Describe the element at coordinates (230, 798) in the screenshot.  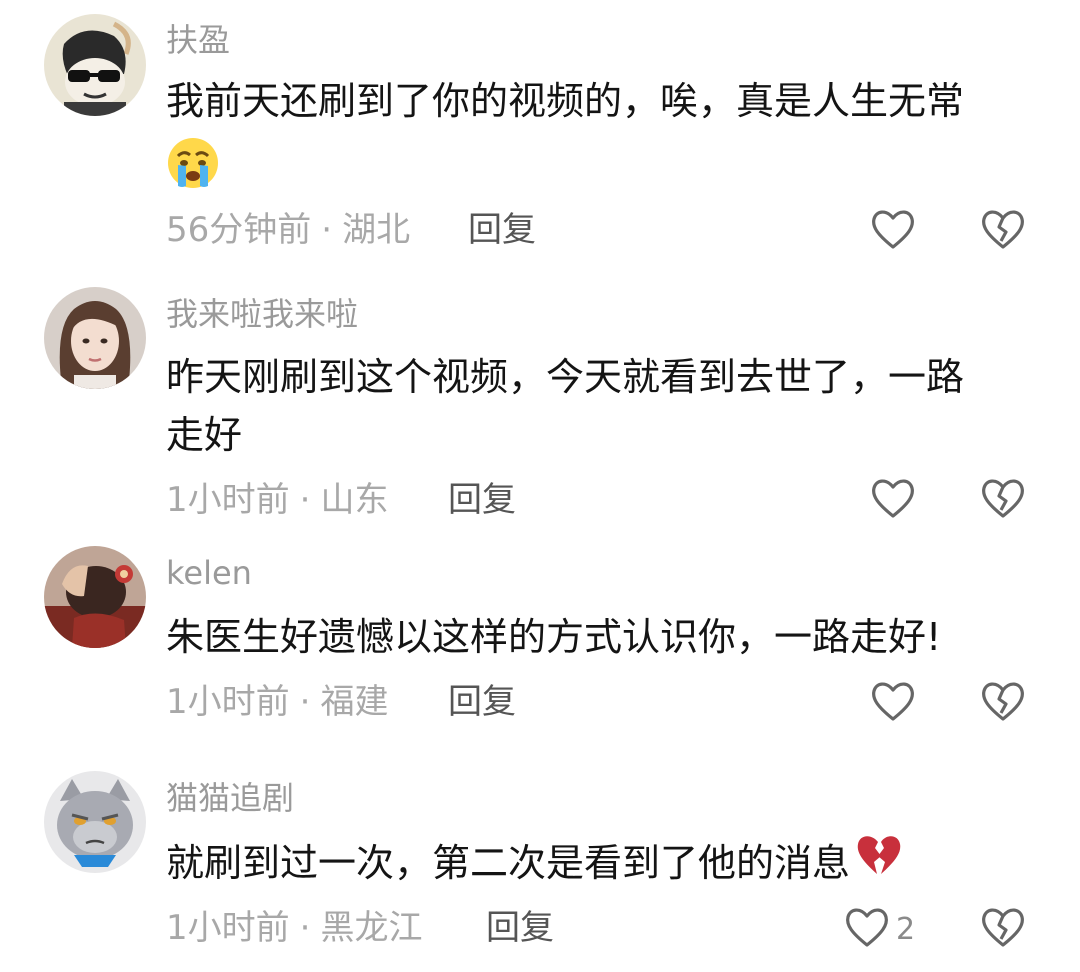
I see `username: 猫猫追剧` at that location.